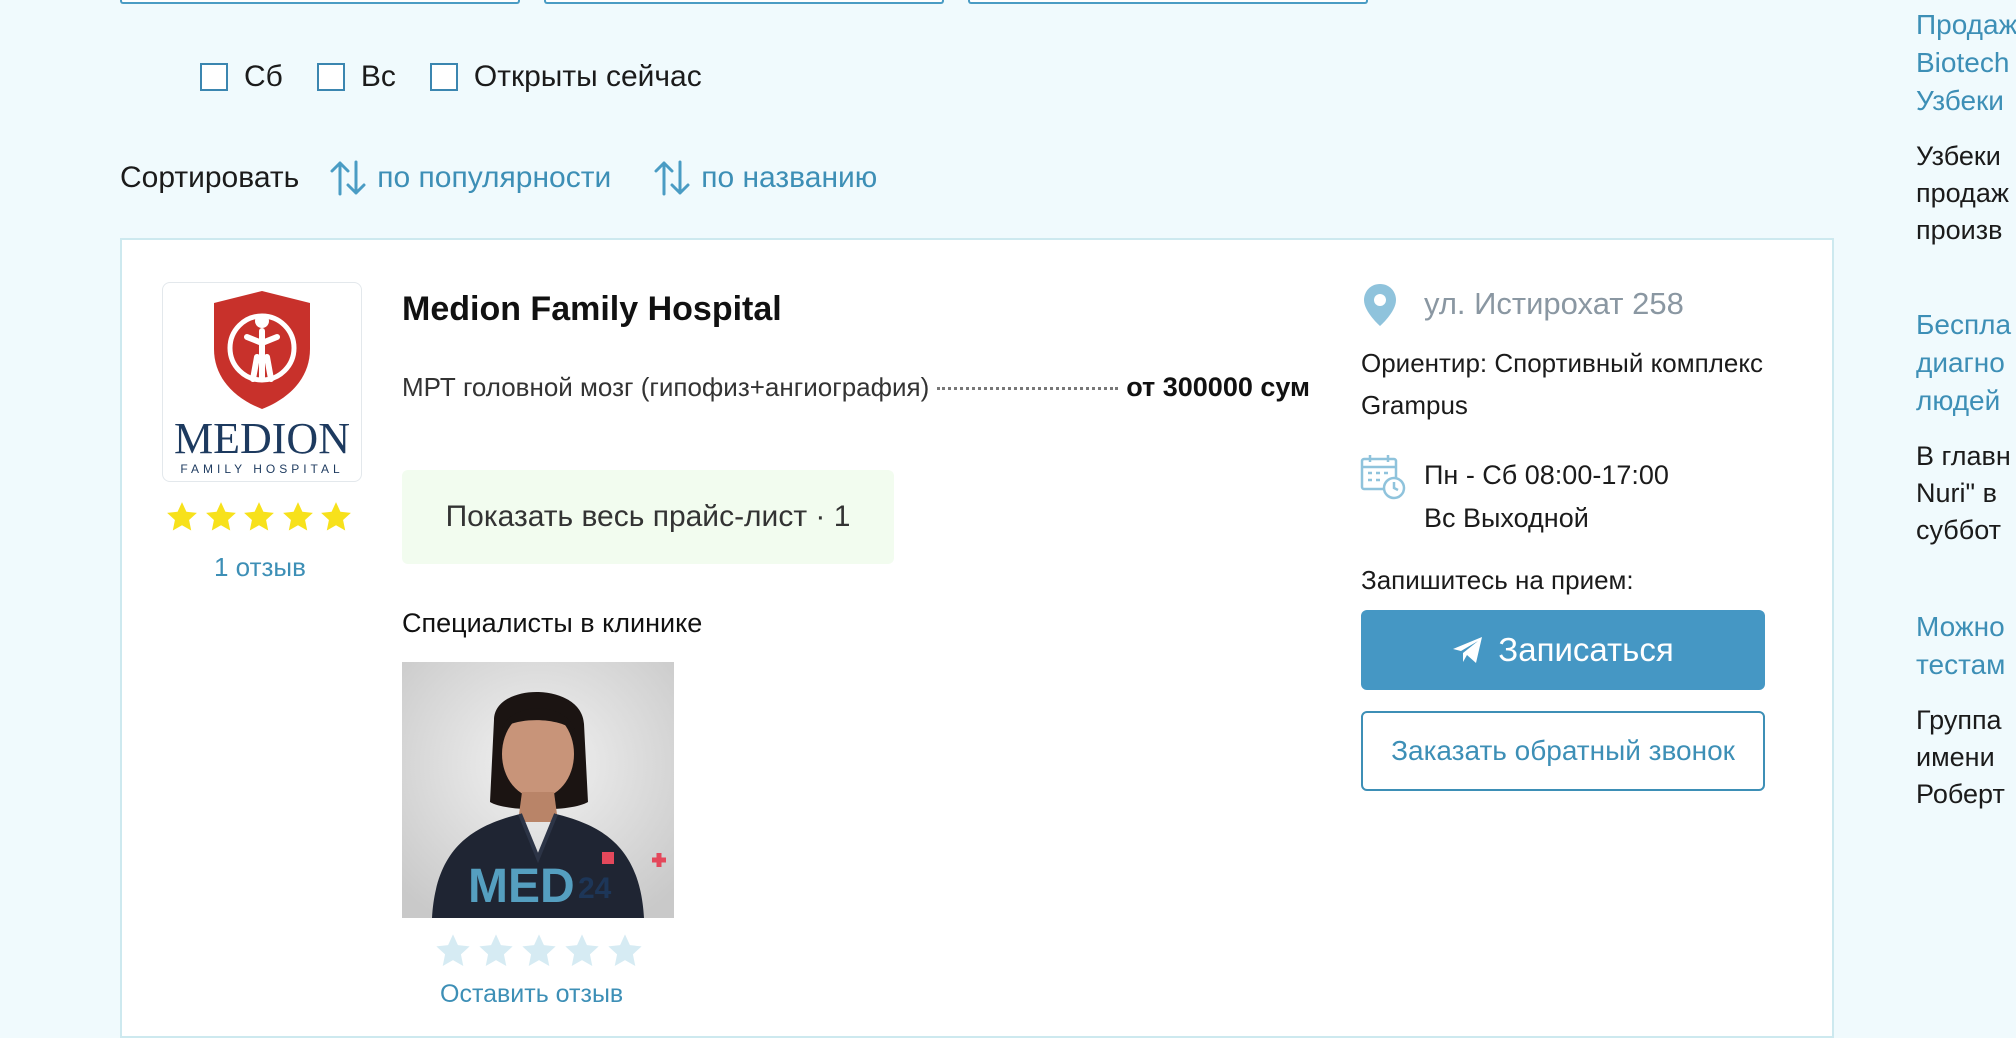  What do you see at coordinates (1962, 193) in the screenshot?
I see `news-text: Узбеки продаж произв` at bounding box center [1962, 193].